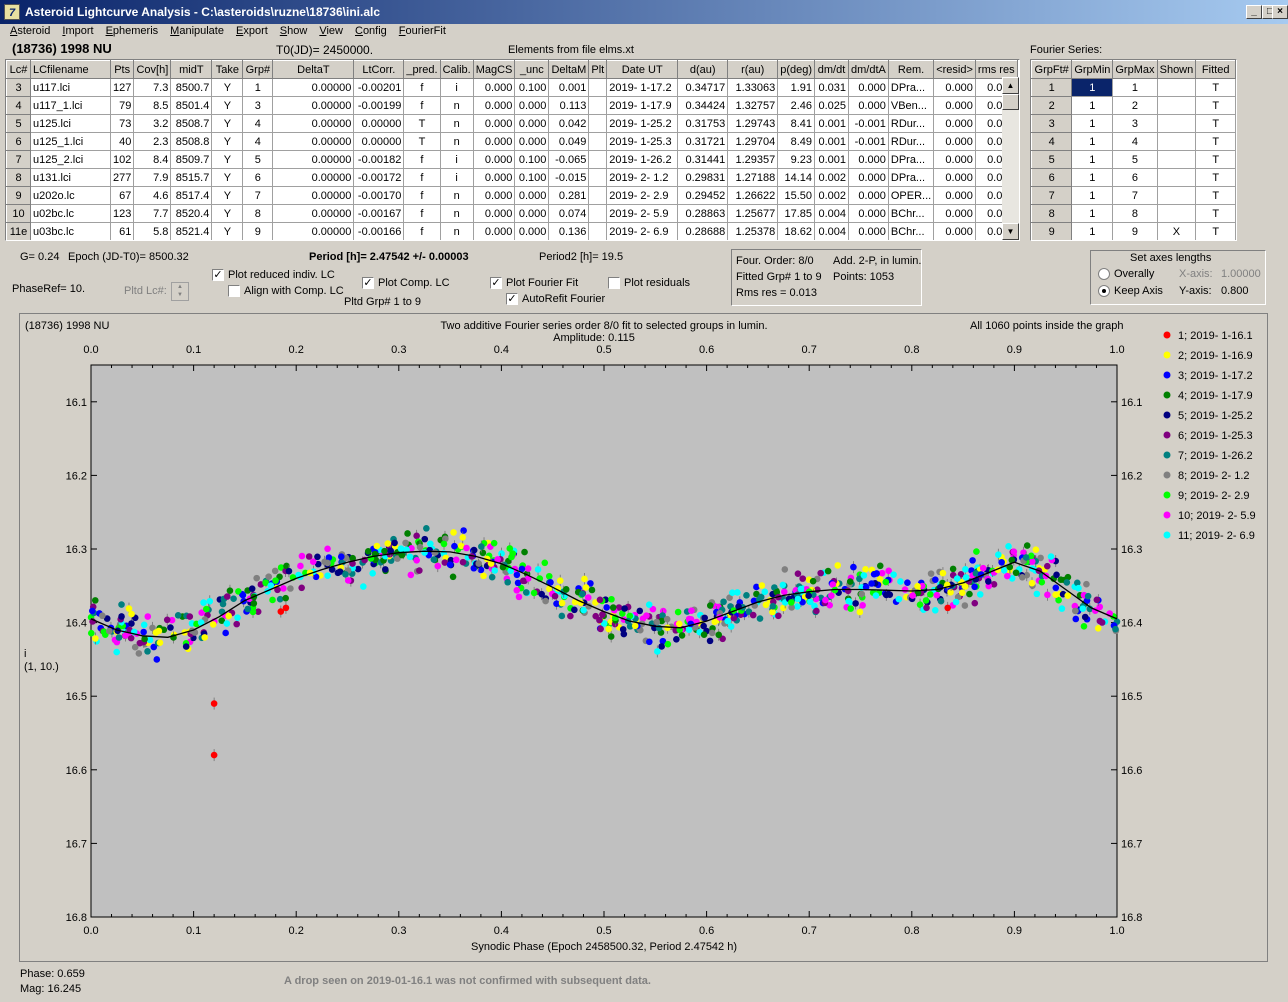  What do you see at coordinates (1280, 12) in the screenshot?
I see `close-button: ×` at bounding box center [1280, 12].